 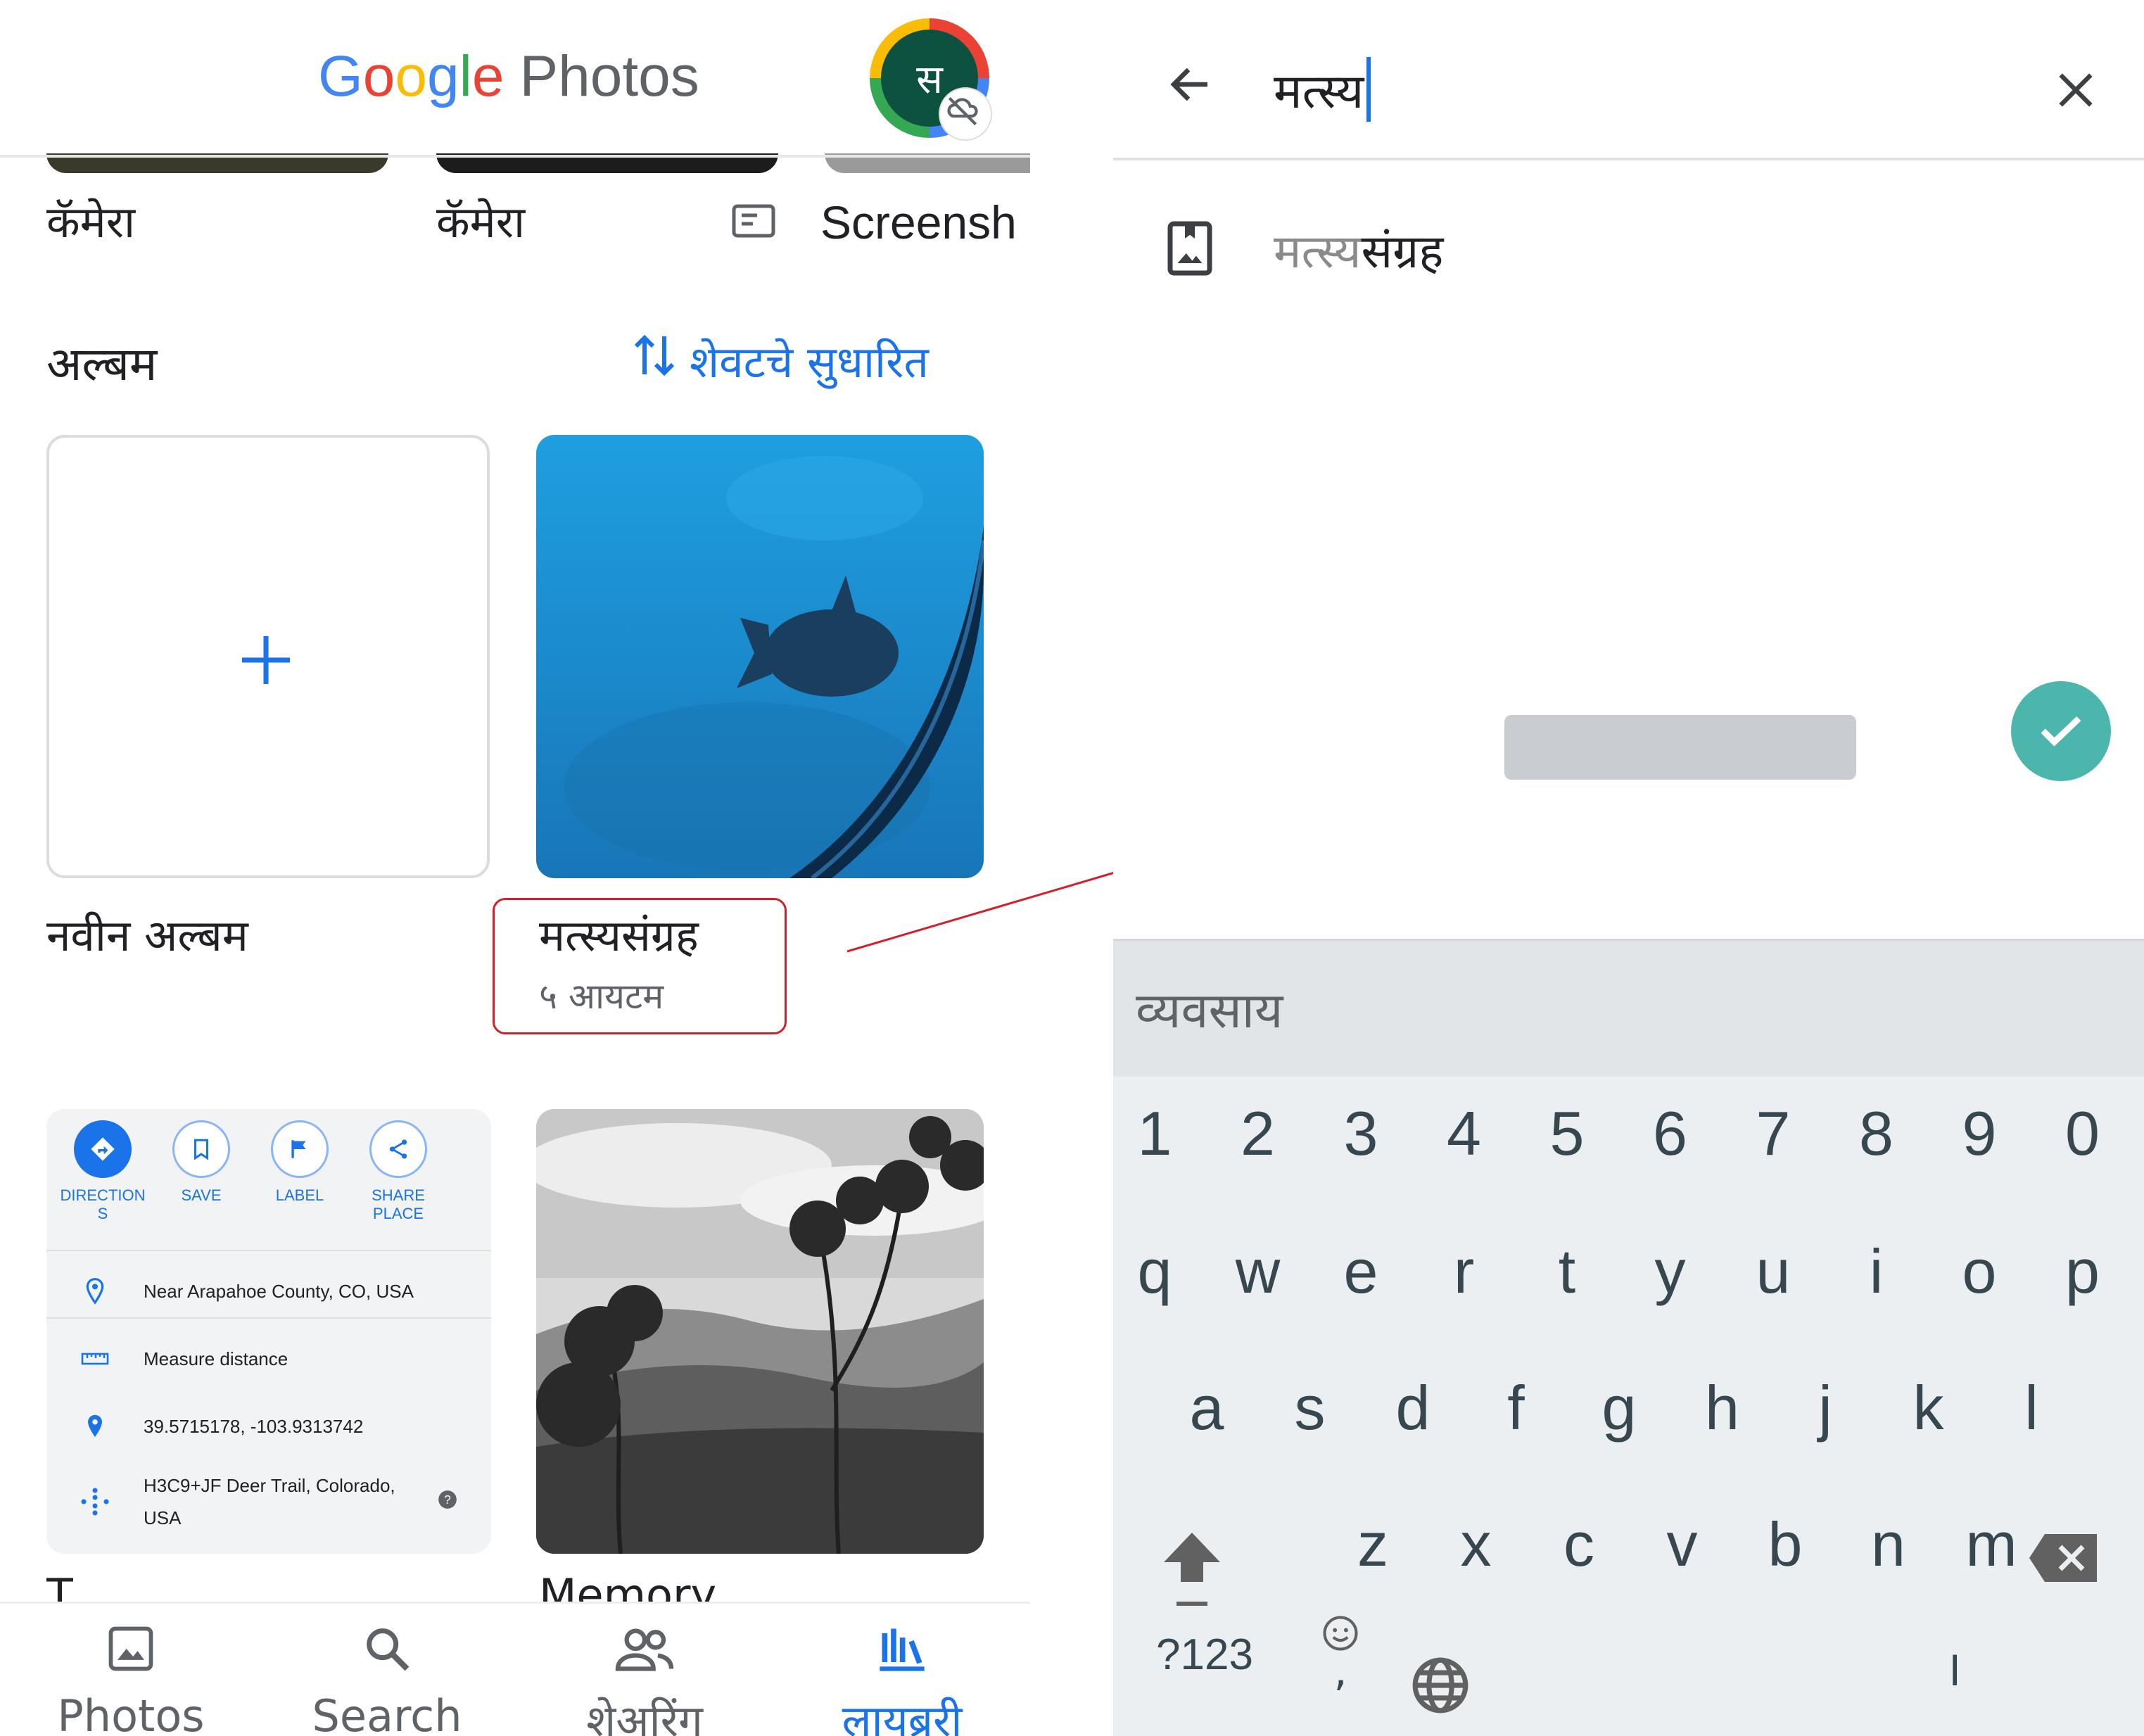 I want to click on map-row-measure: Measure distance, so click(x=268, y=1358).